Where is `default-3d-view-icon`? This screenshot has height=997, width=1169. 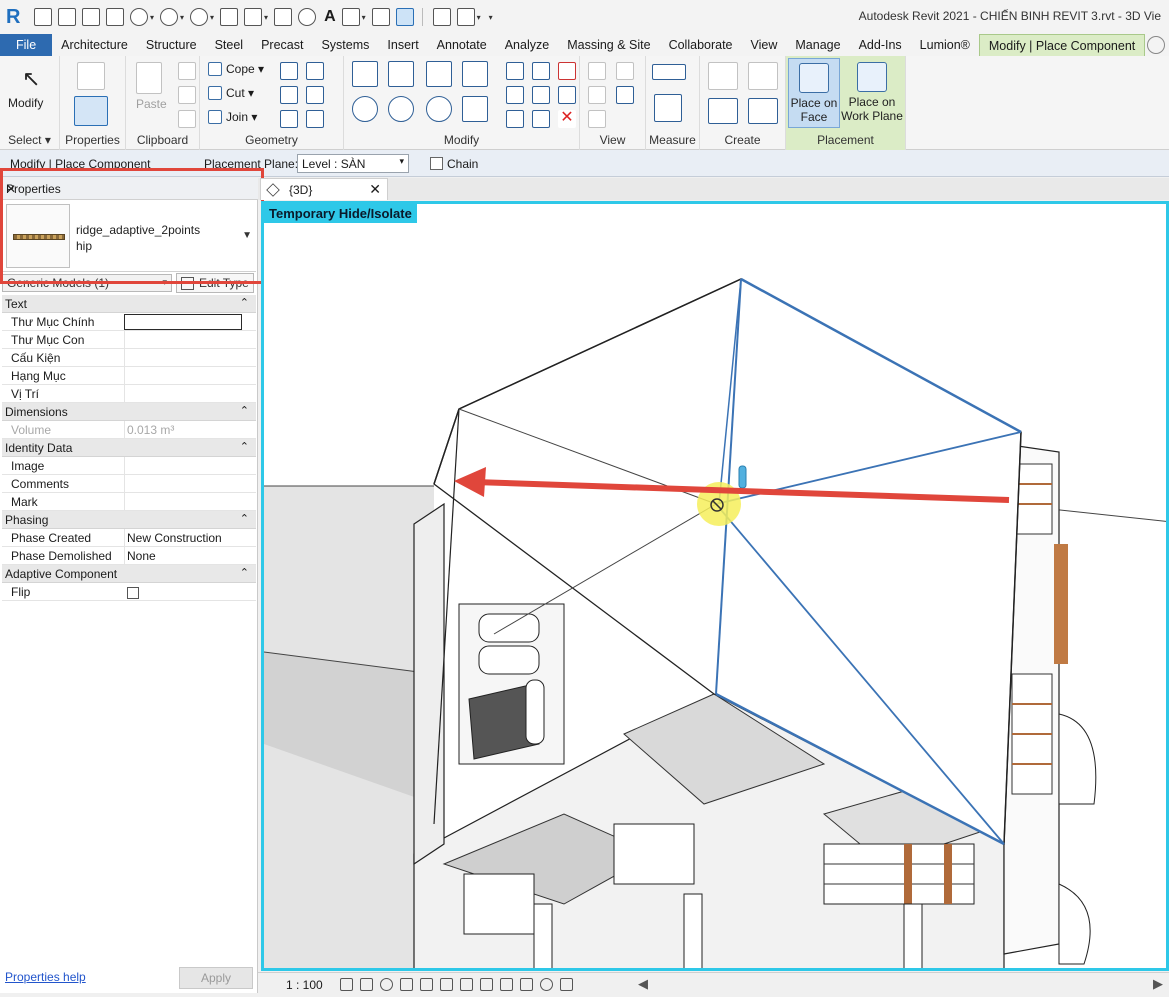 default-3d-view-icon is located at coordinates (350, 17).